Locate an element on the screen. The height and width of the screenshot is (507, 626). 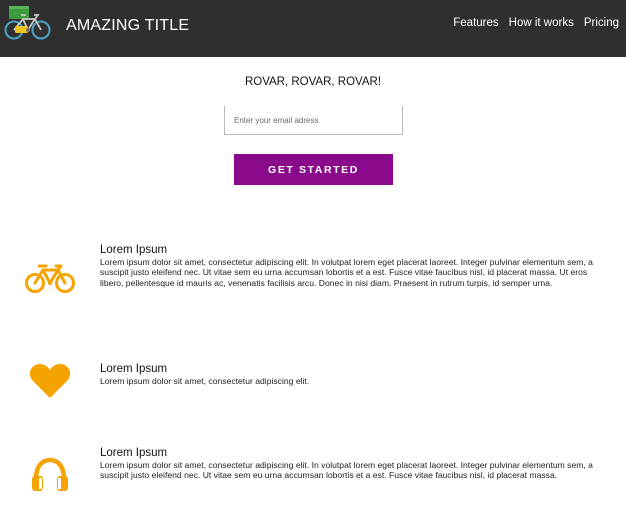
main-nav: Features How it works Pricing is located at coordinates (531, 23).